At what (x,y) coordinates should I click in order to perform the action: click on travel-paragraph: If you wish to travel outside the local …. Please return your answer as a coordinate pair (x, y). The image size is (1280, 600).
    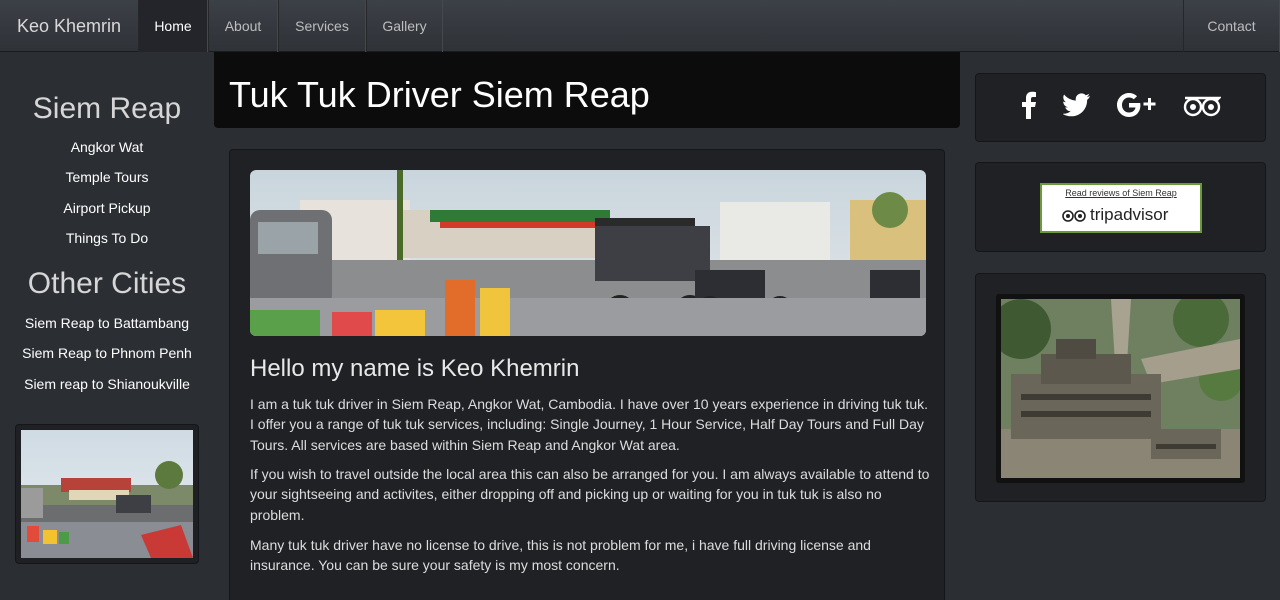
    Looking at the image, I should click on (590, 494).